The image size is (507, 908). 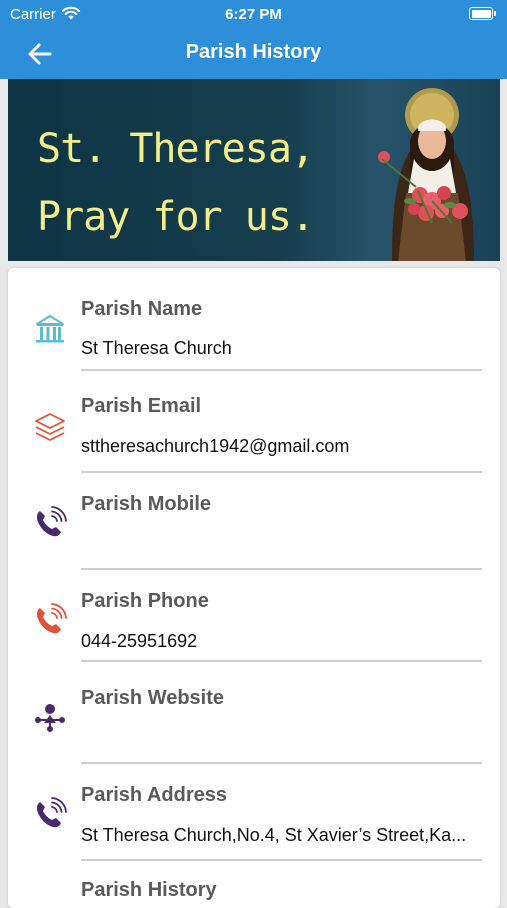 I want to click on parish-address-label: Parish Address, so click(x=154, y=795).